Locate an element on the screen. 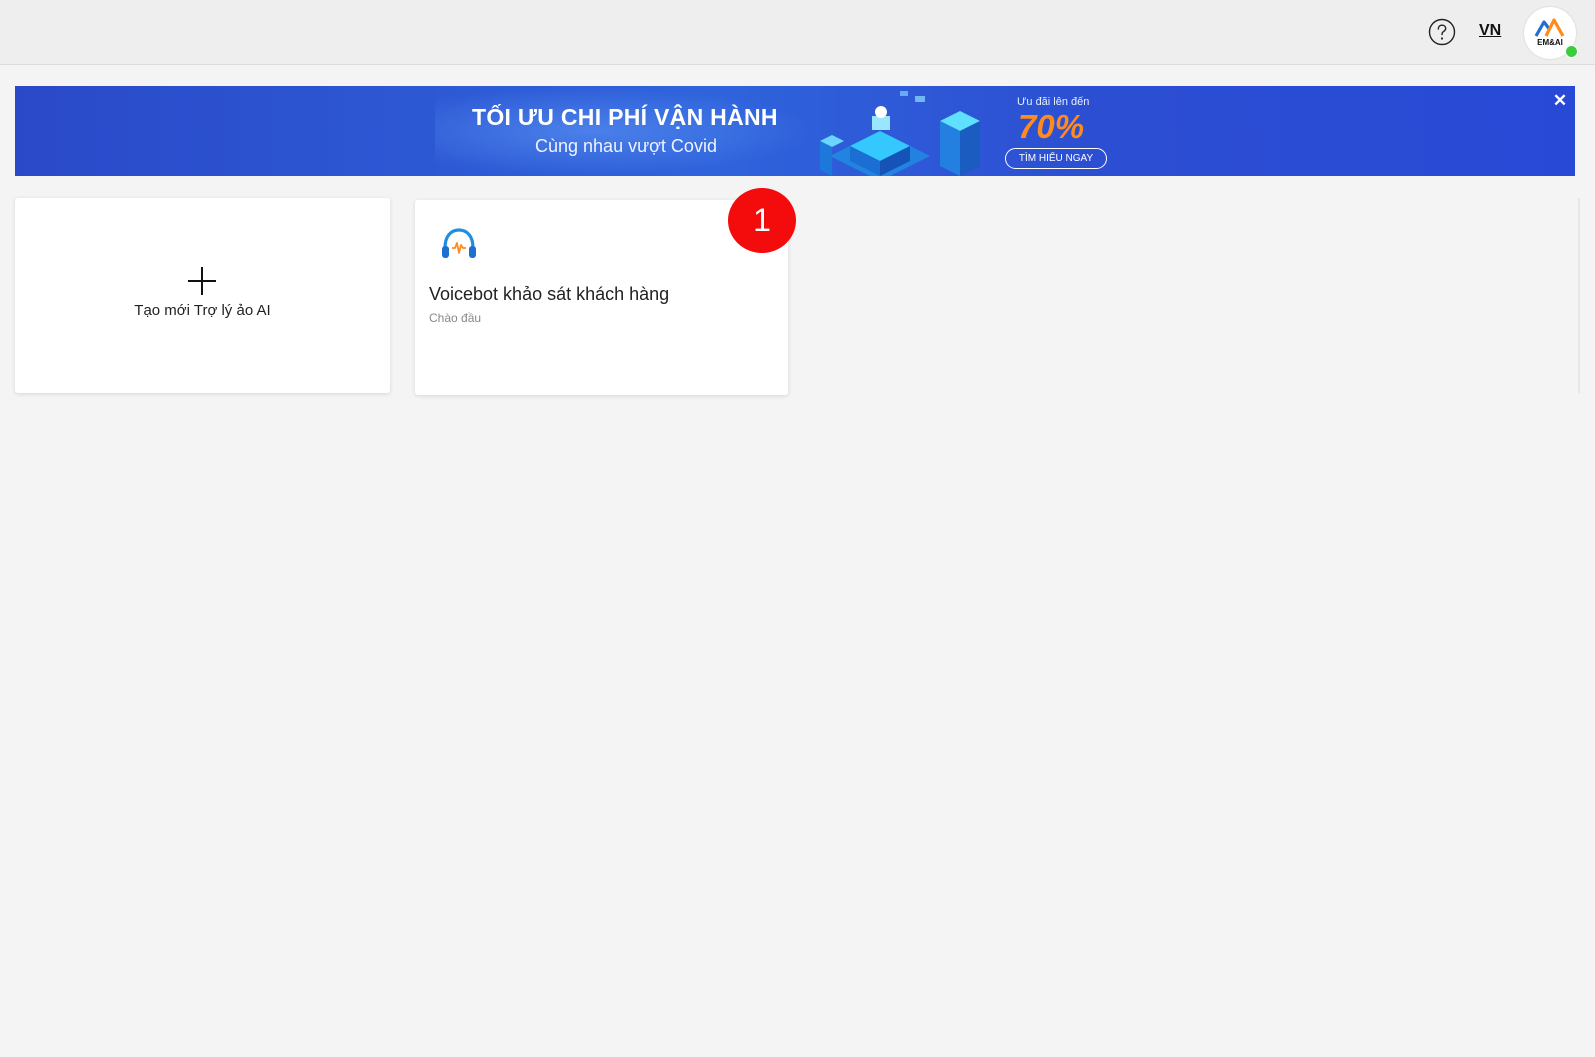 The width and height of the screenshot is (1595, 1057). help-icon is located at coordinates (1442, 32).